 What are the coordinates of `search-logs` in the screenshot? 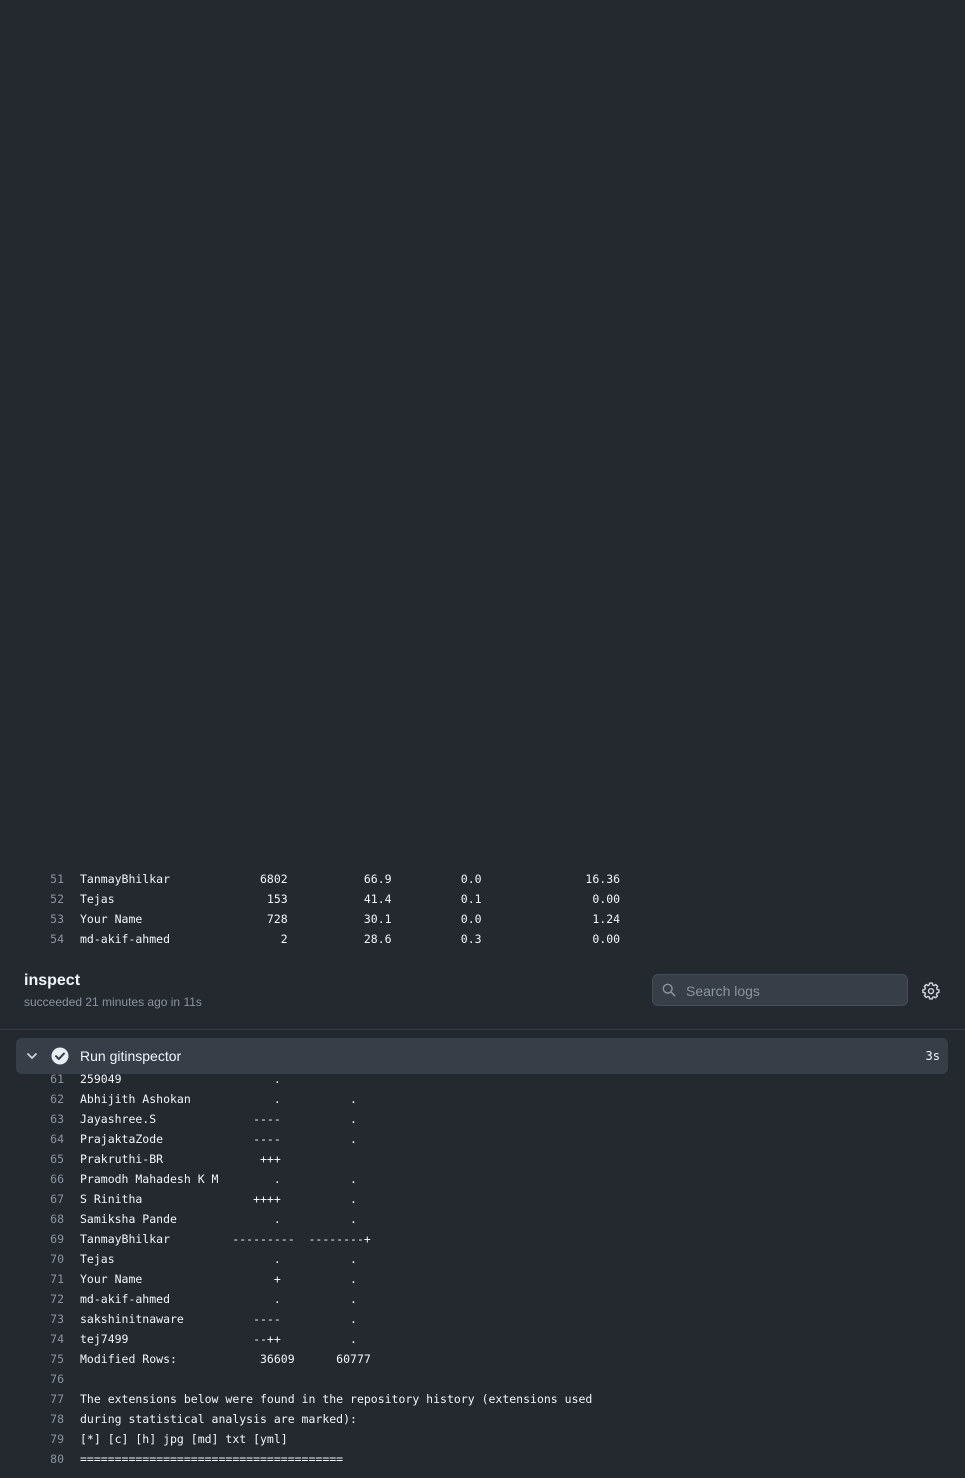 It's located at (780, 990).